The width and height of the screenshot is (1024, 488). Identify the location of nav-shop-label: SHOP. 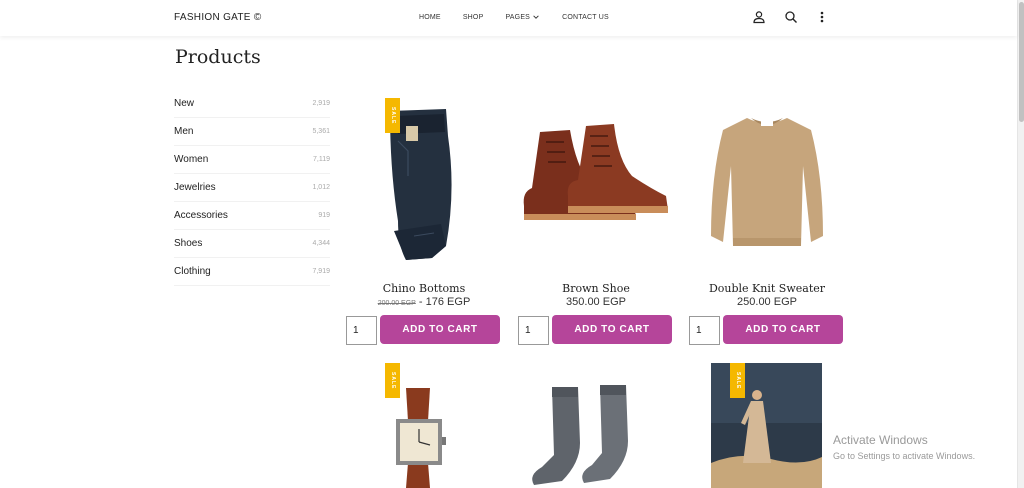
(473, 17).